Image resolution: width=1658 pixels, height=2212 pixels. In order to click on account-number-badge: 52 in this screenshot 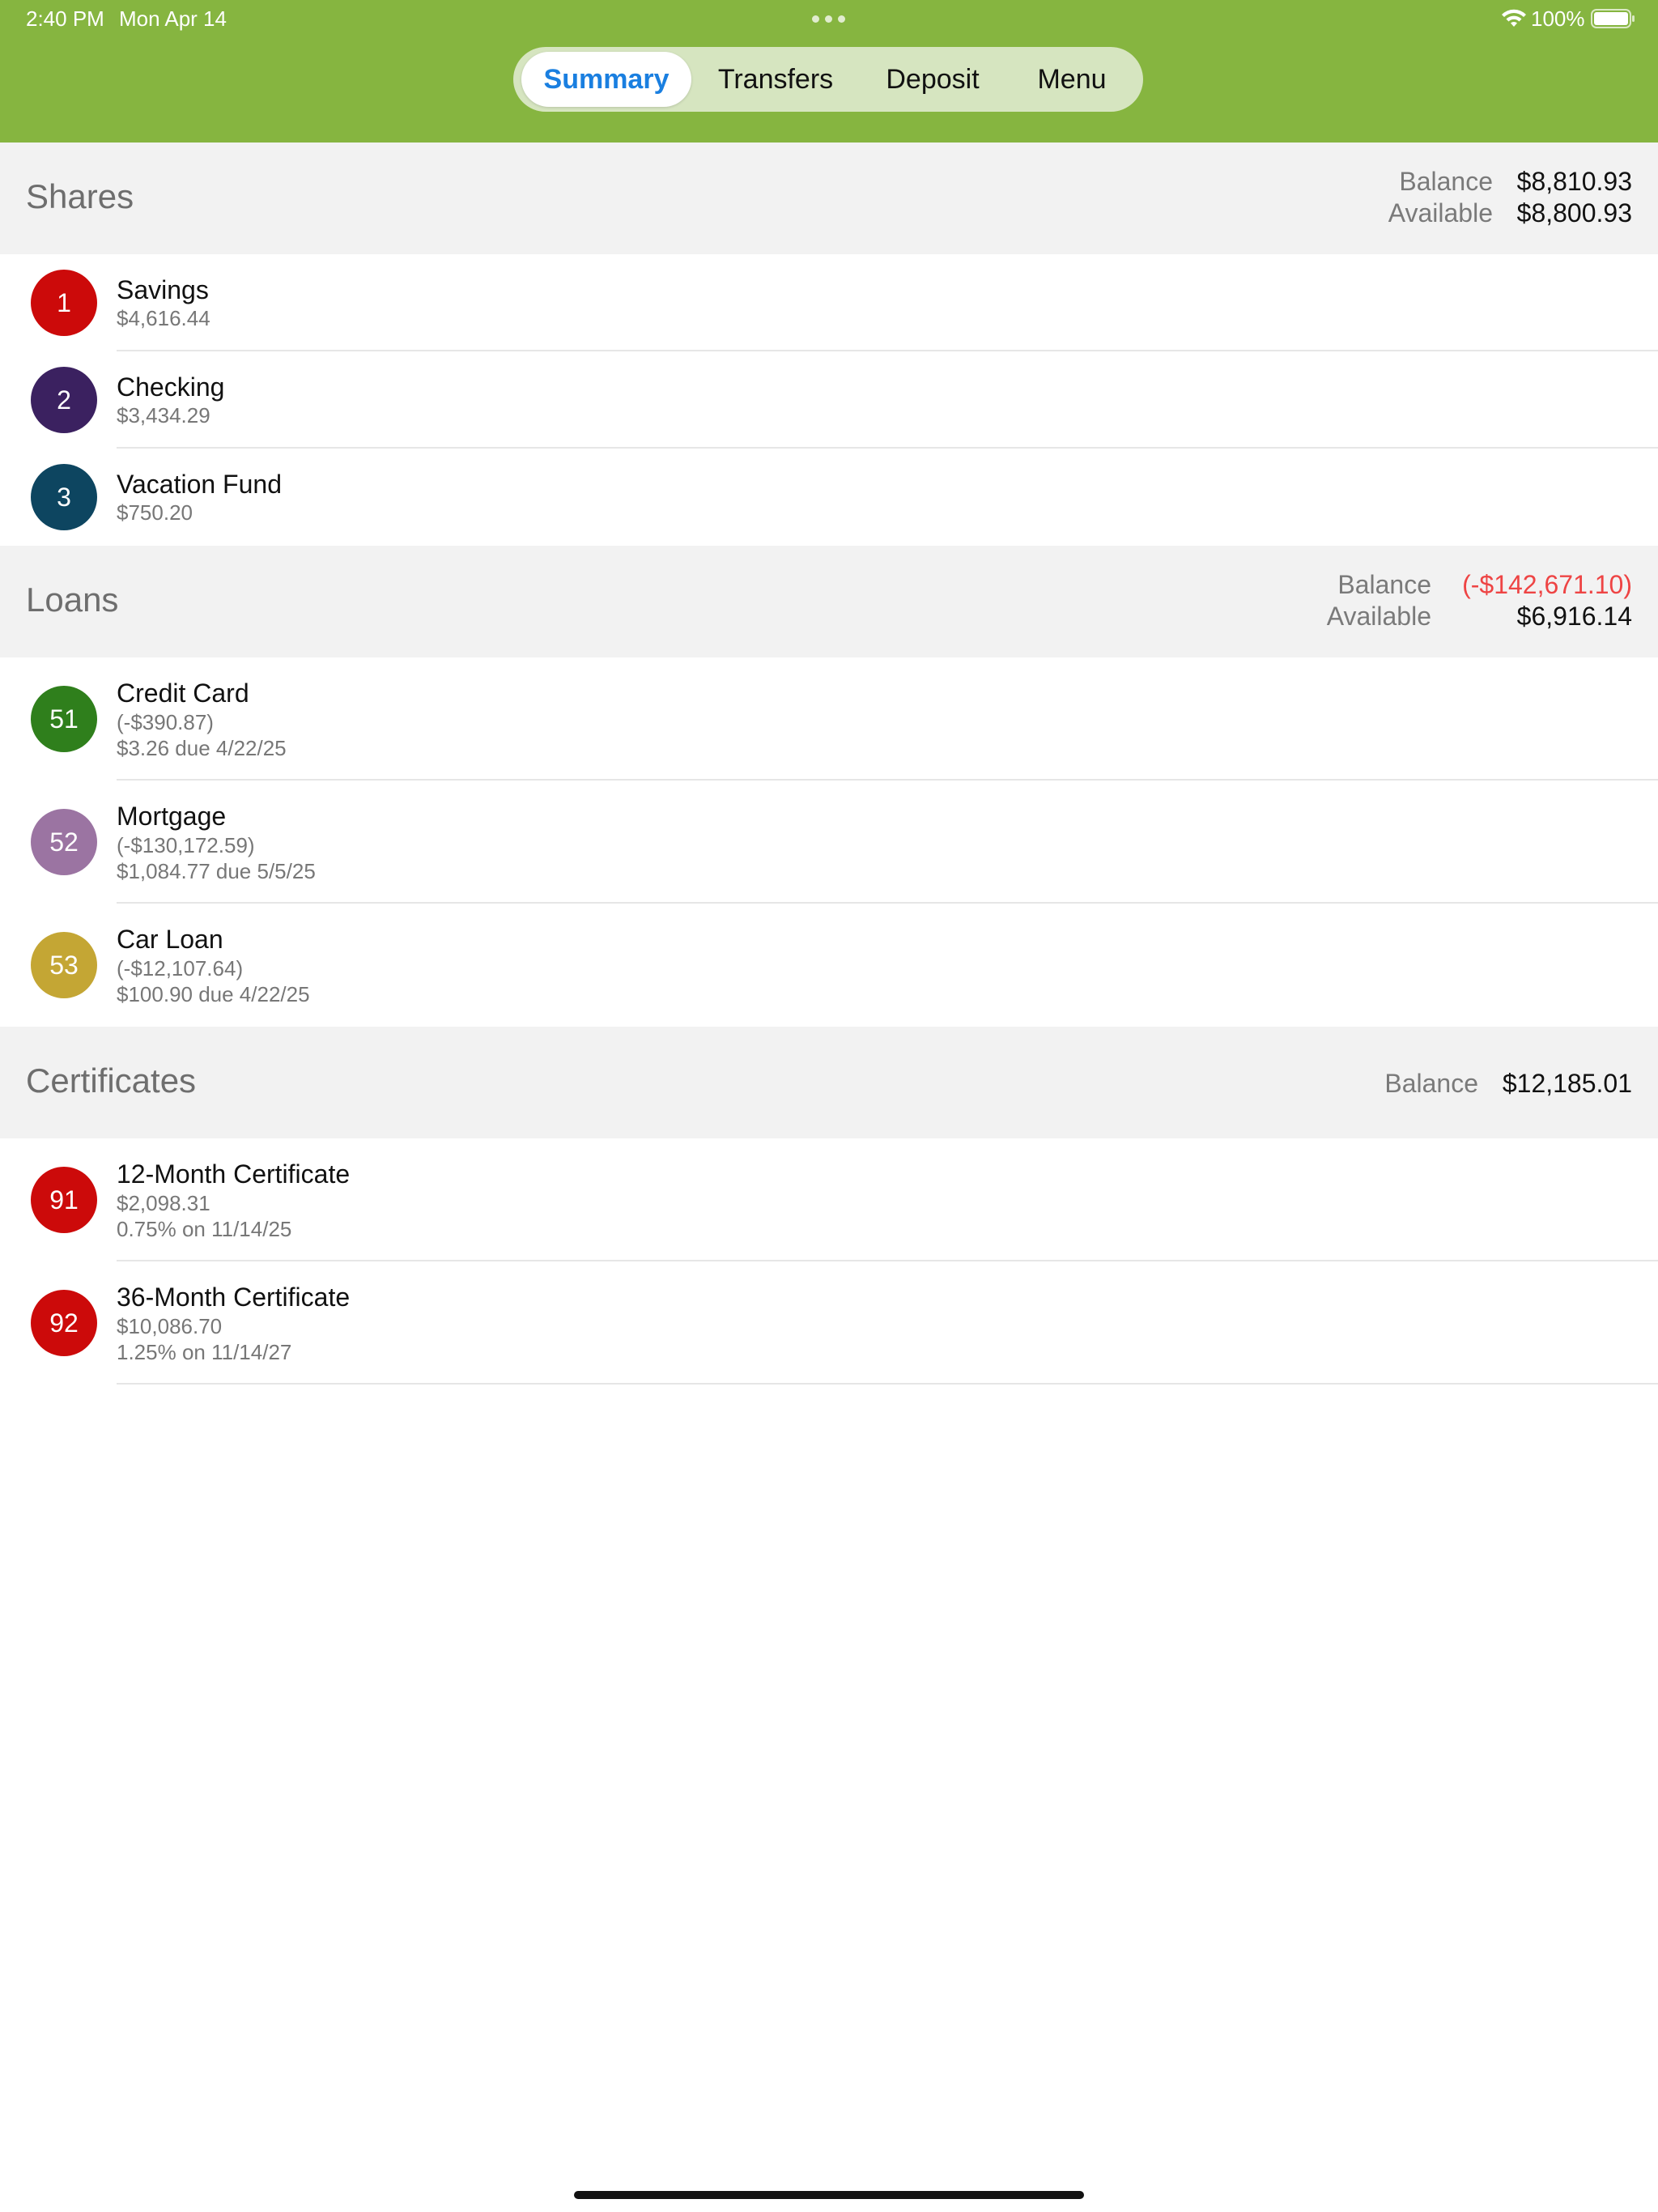, I will do `click(64, 842)`.